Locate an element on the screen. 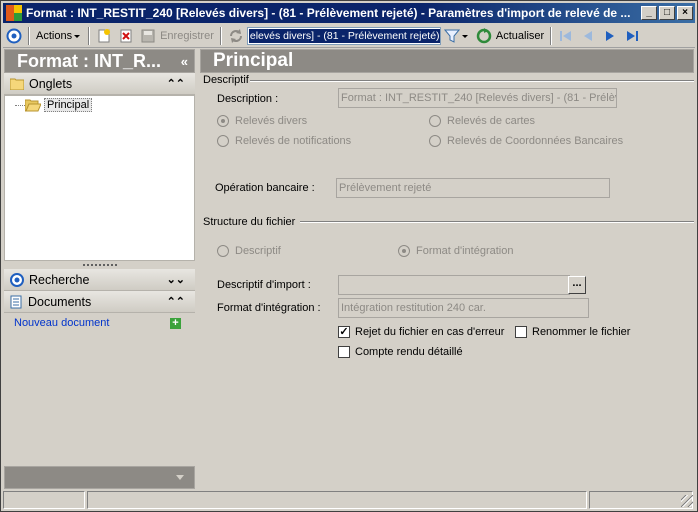 The height and width of the screenshot is (512, 698). radio-releves-divers: Relevés divers is located at coordinates (262, 121).